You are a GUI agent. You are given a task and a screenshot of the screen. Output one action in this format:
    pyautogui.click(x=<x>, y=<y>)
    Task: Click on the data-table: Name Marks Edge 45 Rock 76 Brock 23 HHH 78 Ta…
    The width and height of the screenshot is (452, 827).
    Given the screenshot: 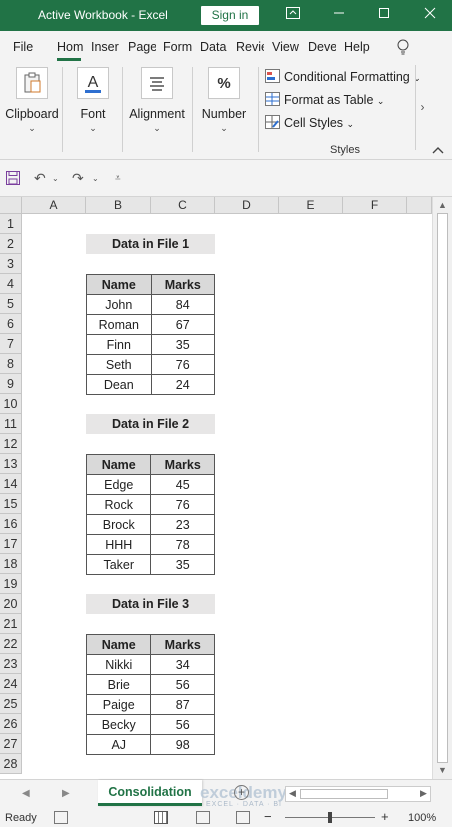 What is the action you would take?
    pyautogui.click(x=150, y=514)
    